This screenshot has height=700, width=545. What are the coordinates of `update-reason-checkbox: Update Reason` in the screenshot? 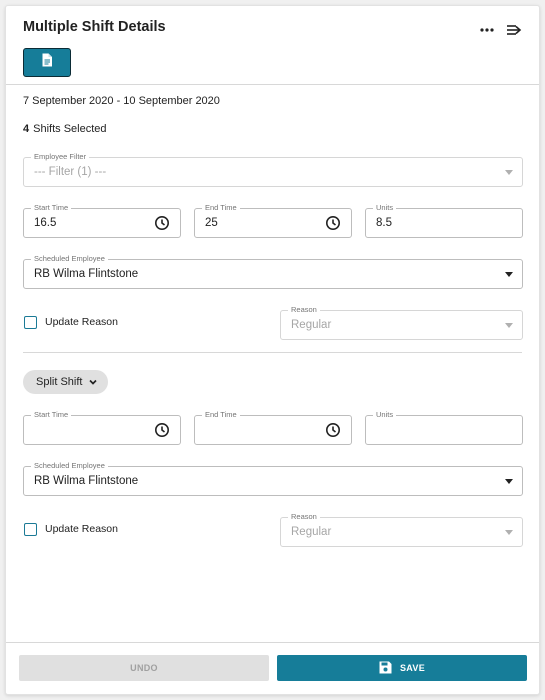 It's located at (71, 322).